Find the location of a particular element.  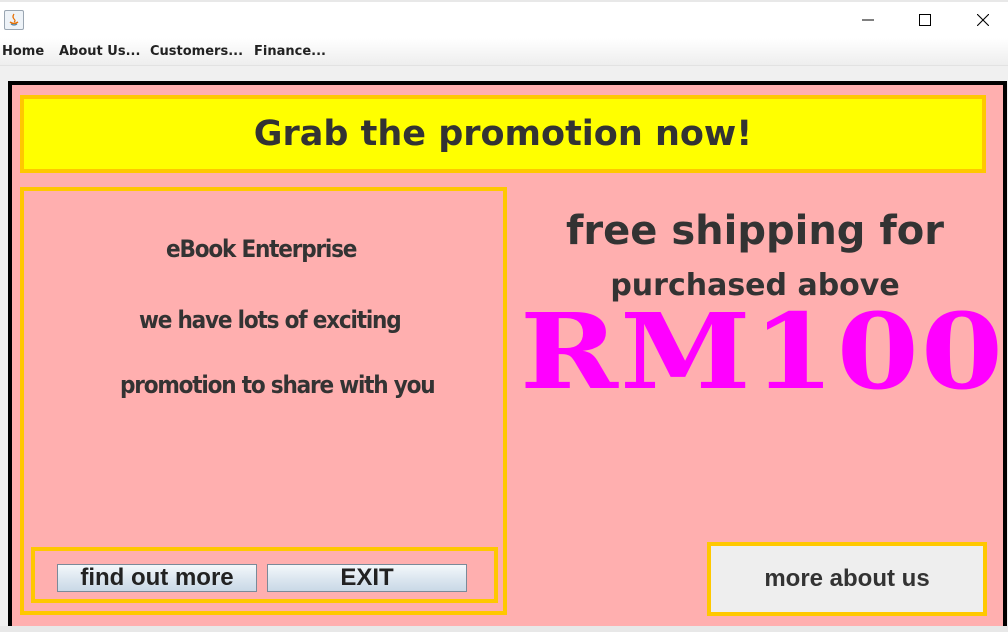

button-group: find out more EXIT is located at coordinates (264, 575).